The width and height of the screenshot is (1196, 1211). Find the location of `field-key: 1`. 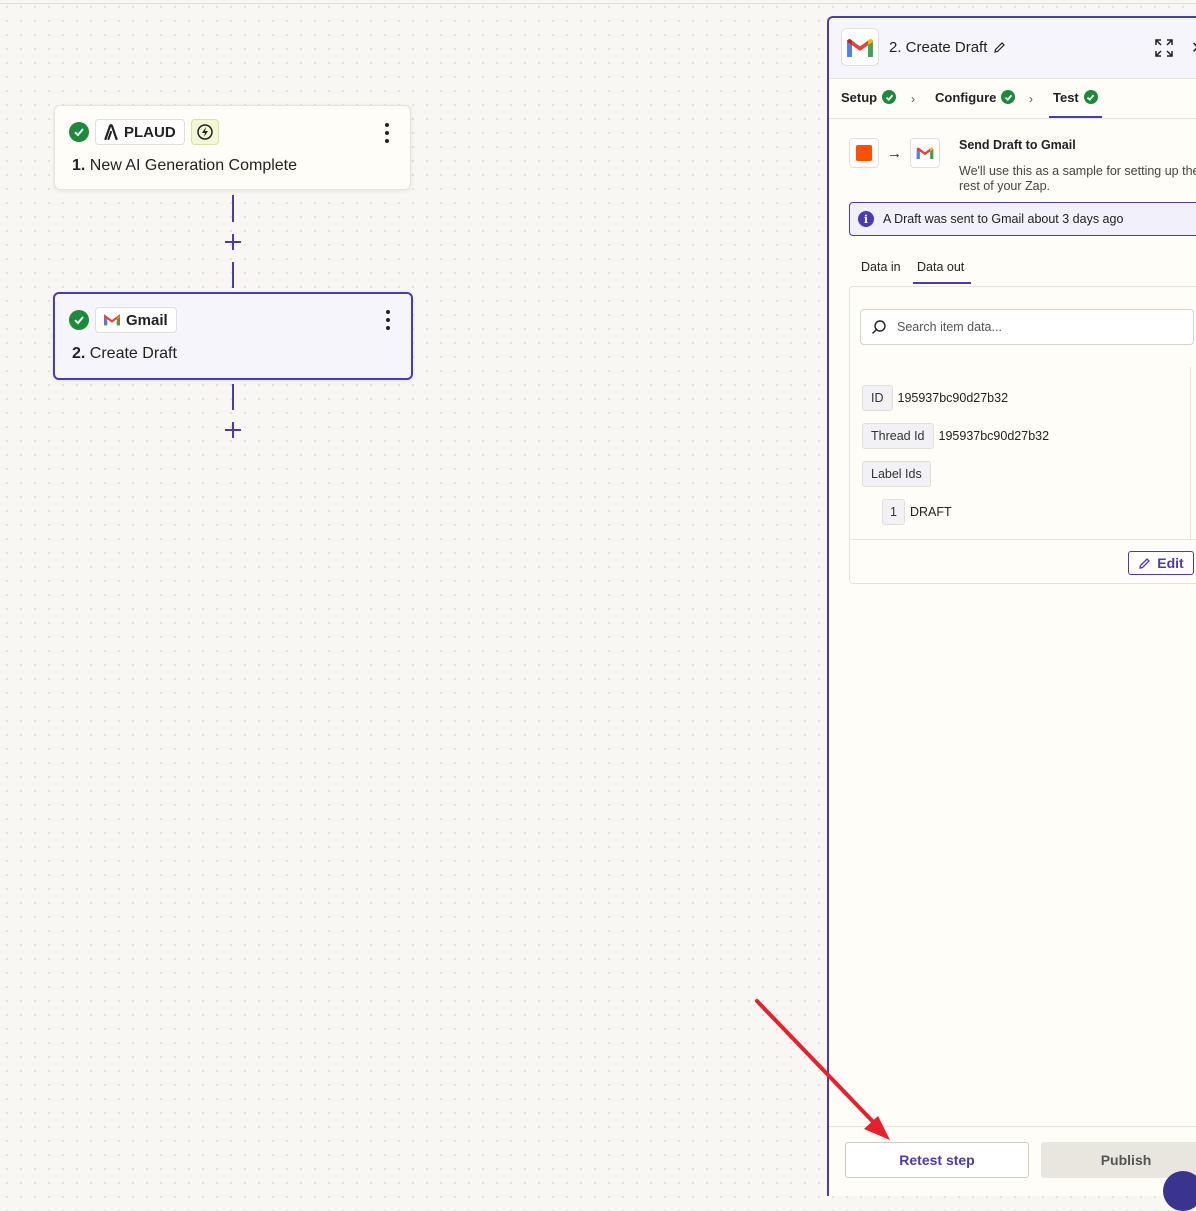

field-key: 1 is located at coordinates (893, 512).